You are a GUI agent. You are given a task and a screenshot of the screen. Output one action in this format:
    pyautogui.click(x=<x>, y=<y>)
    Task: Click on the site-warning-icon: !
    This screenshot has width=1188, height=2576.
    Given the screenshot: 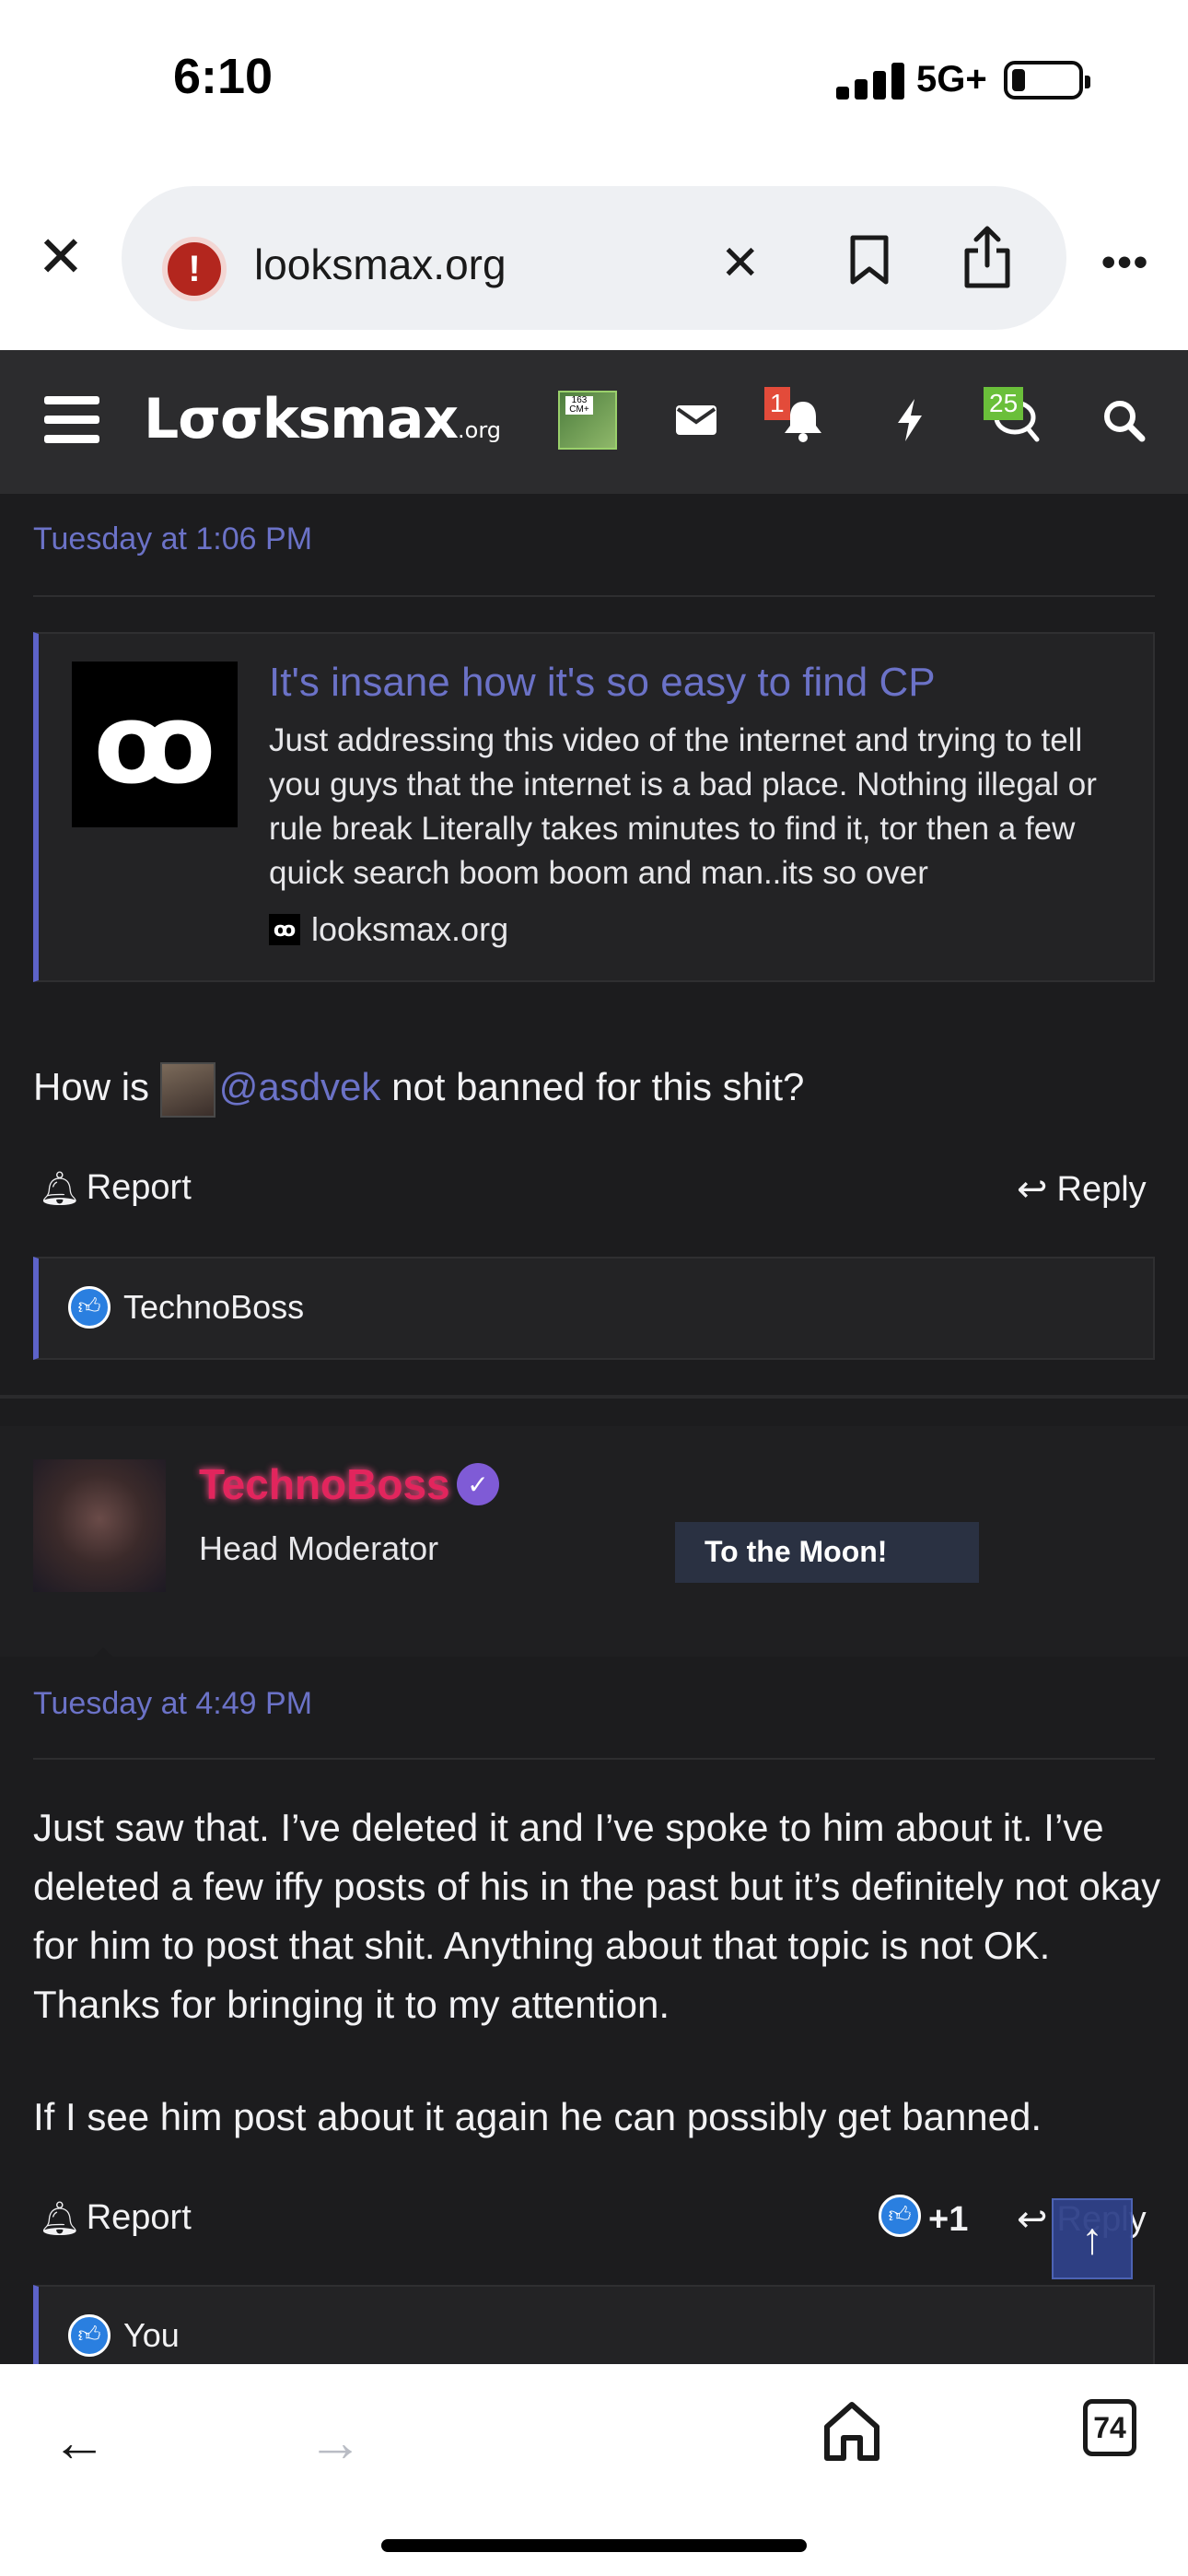 What is the action you would take?
    pyautogui.click(x=194, y=269)
    